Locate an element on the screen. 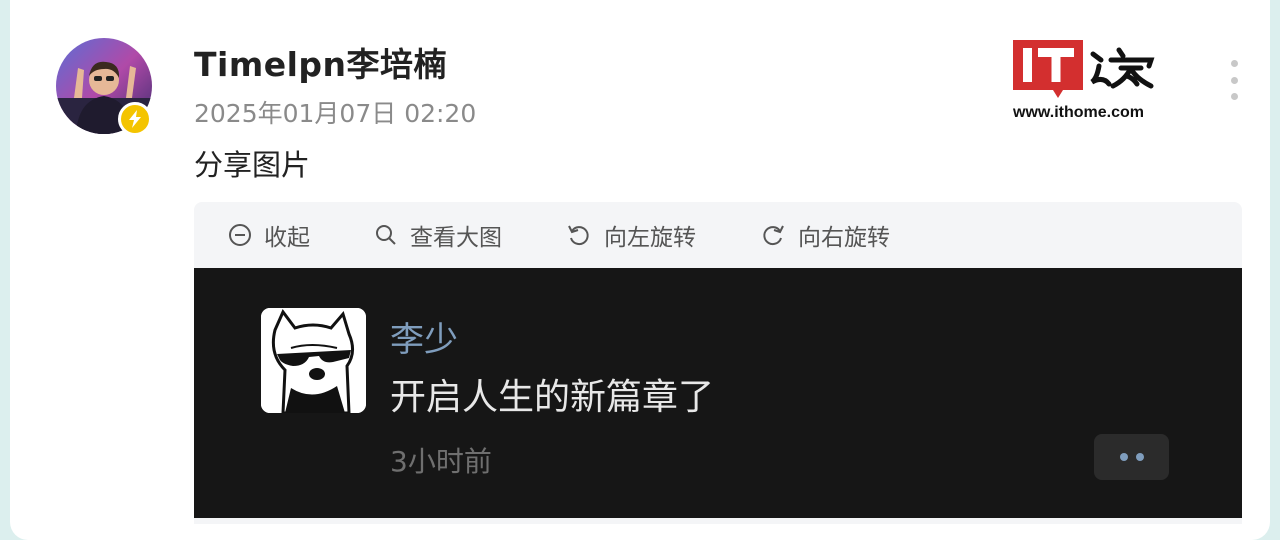 The width and height of the screenshot is (1280, 540). screenshot-more-icon is located at coordinates (1131, 457).